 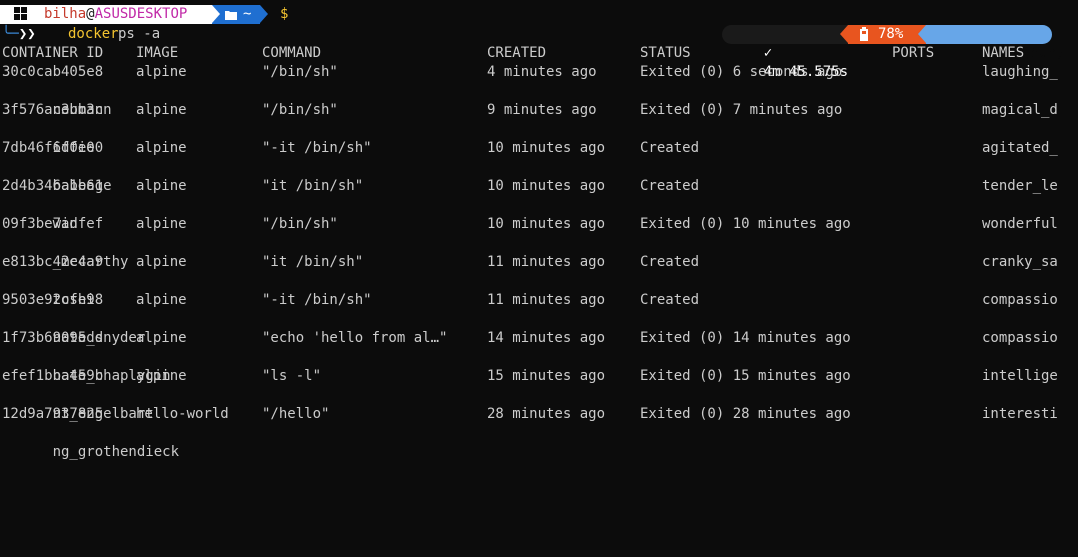 What do you see at coordinates (141, 14) in the screenshot?
I see `prompt-host: ASUSDESKTOP` at bounding box center [141, 14].